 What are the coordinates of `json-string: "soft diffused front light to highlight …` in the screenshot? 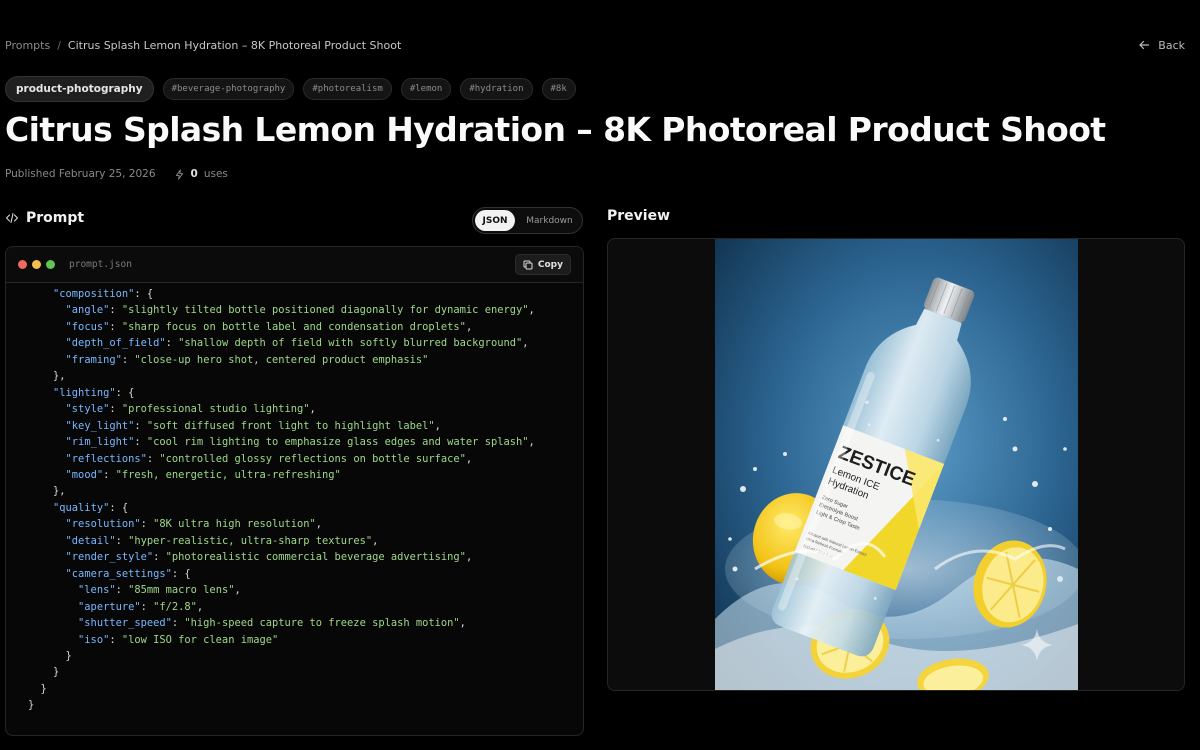 It's located at (290, 425).